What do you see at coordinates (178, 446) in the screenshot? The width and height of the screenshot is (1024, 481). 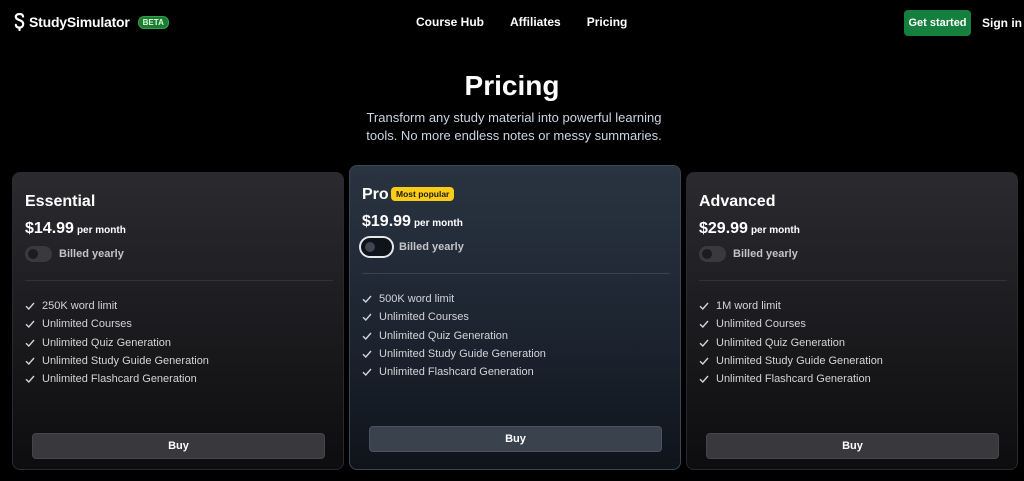 I see `buy-button-essential: Buy` at bounding box center [178, 446].